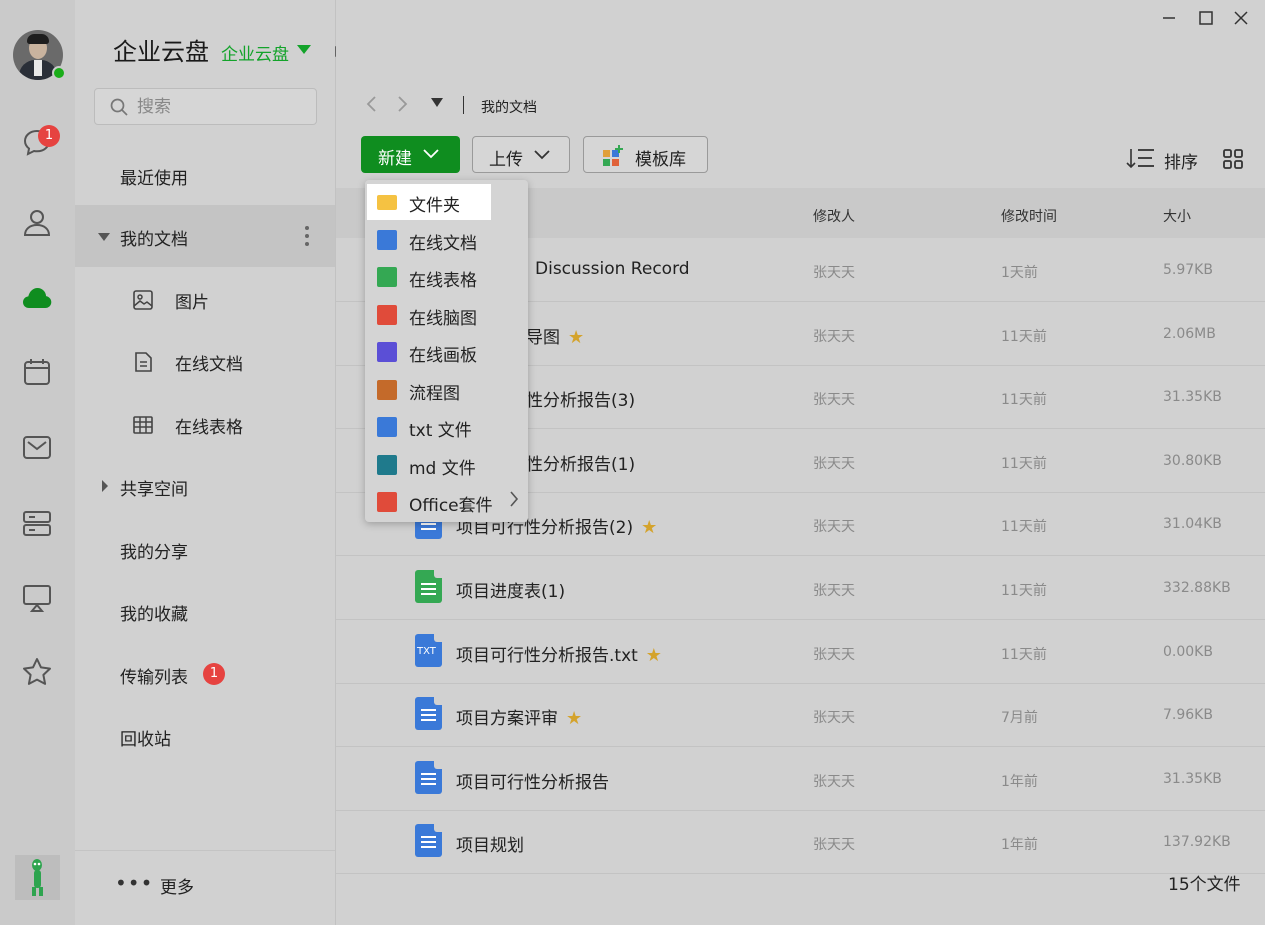  I want to click on online-doc-icon, so click(387, 239).